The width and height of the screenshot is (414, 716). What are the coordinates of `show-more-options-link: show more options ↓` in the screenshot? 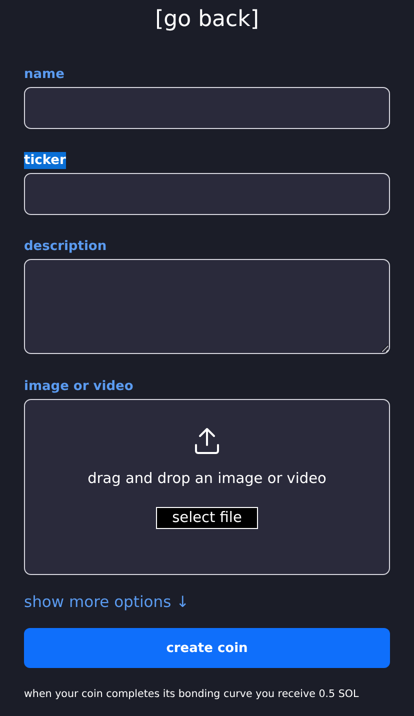 It's located at (107, 602).